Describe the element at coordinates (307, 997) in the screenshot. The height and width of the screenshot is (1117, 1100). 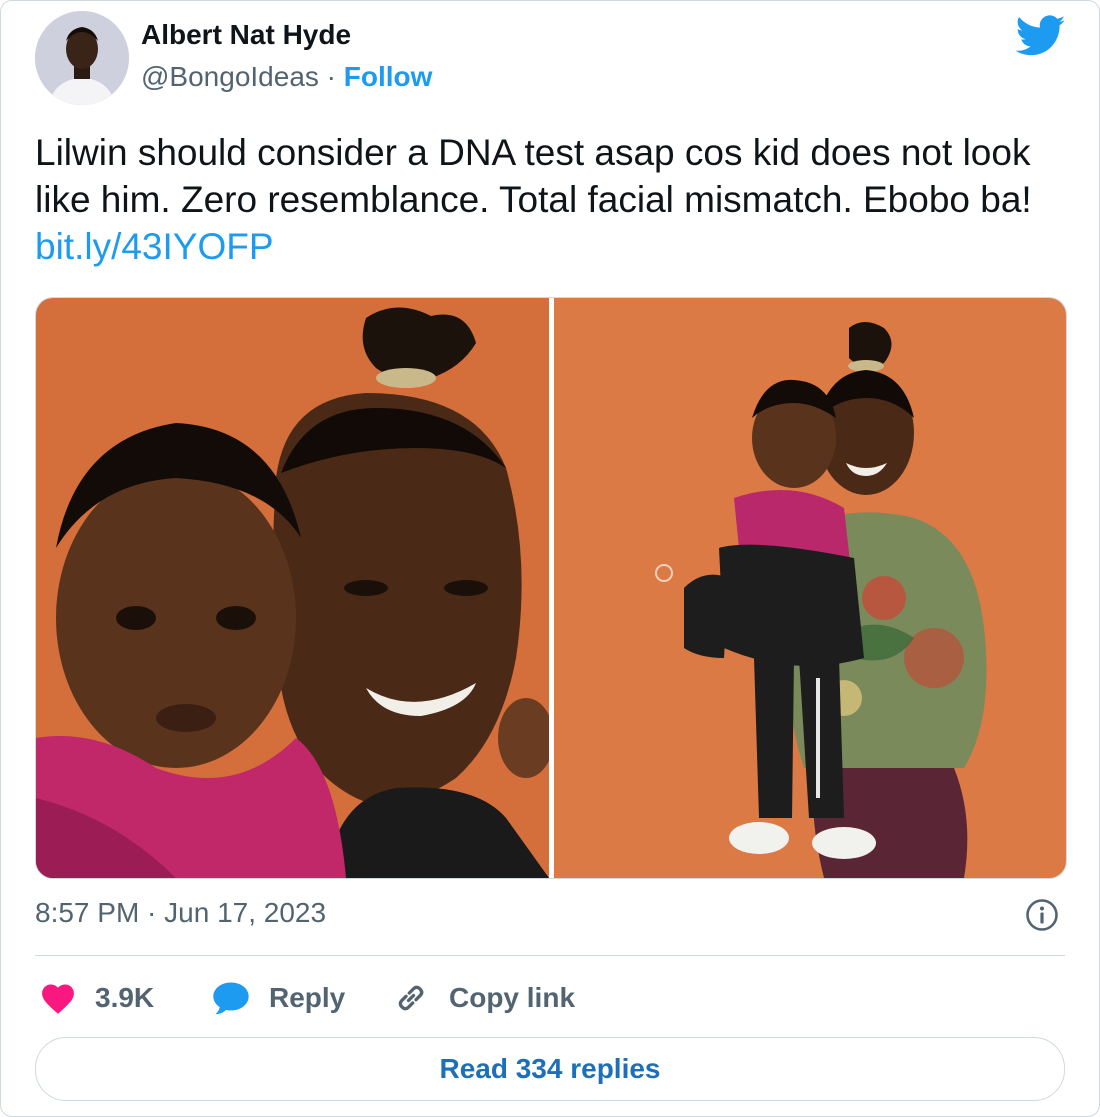
I see `reply-label: Reply` at that location.